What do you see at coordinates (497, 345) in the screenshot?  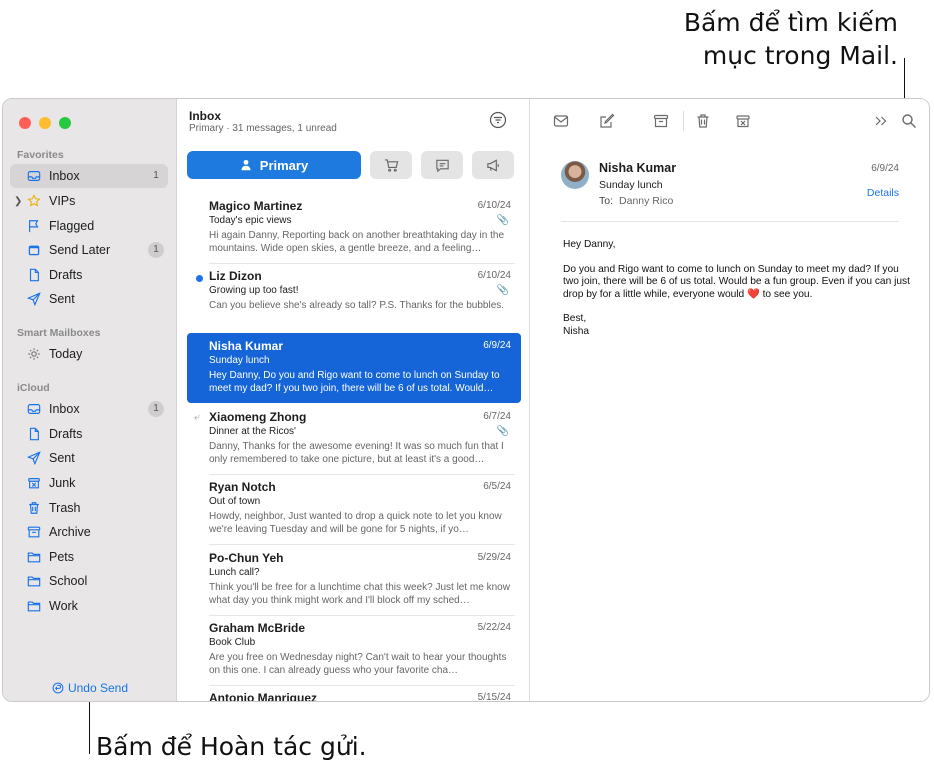 I see `message-date: 6/9/24` at bounding box center [497, 345].